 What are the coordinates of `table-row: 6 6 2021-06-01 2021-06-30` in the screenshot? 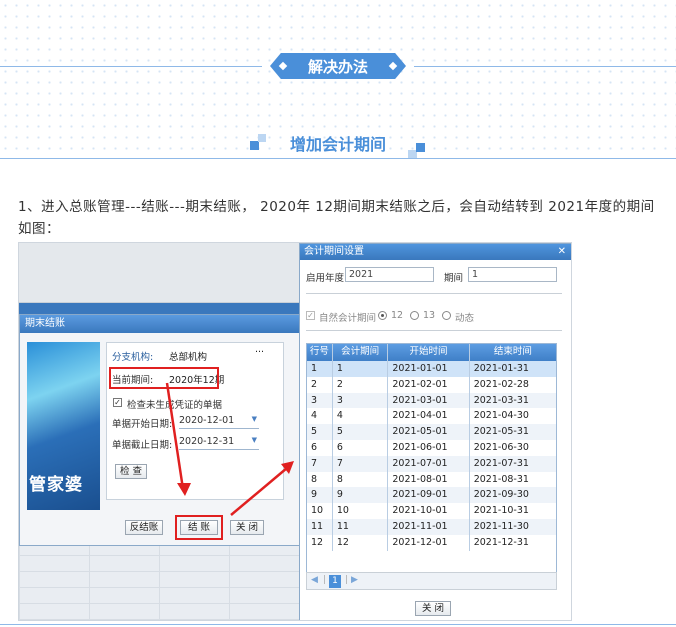 It's located at (431, 447).